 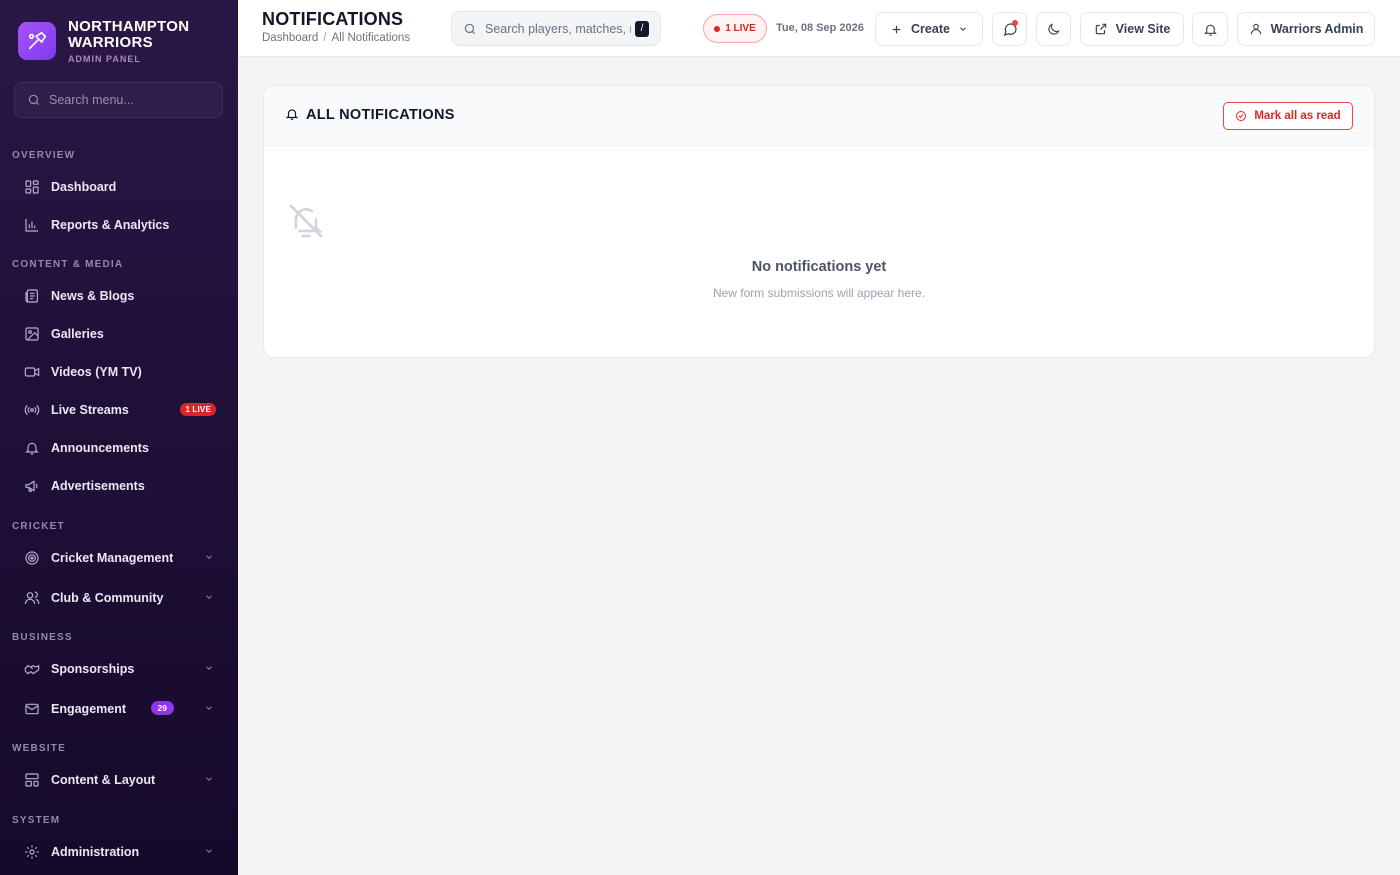 I want to click on sidebar-item-galleries: Galleries, so click(x=119, y=334).